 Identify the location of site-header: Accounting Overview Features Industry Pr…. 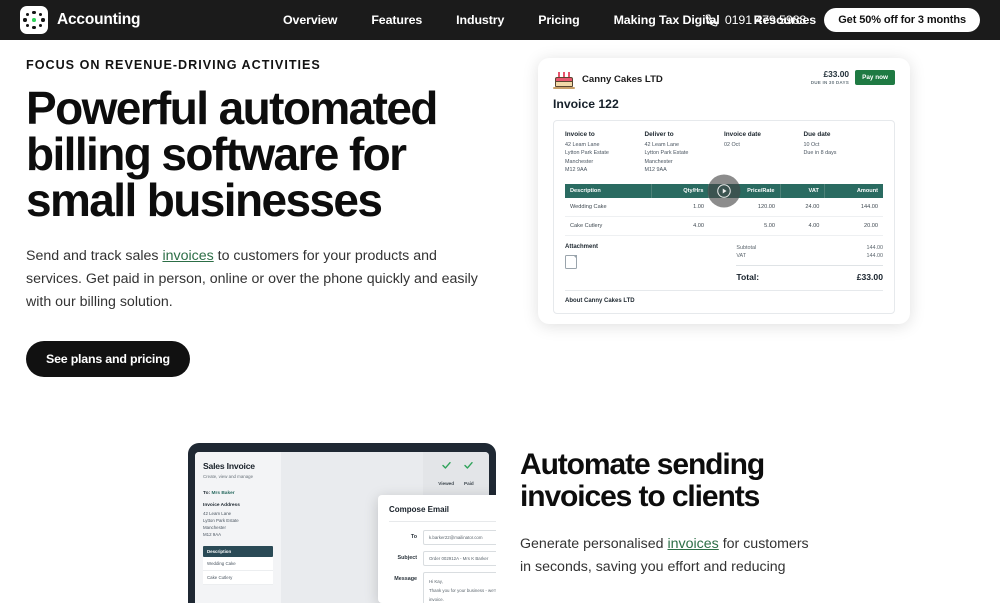
(500, 20).